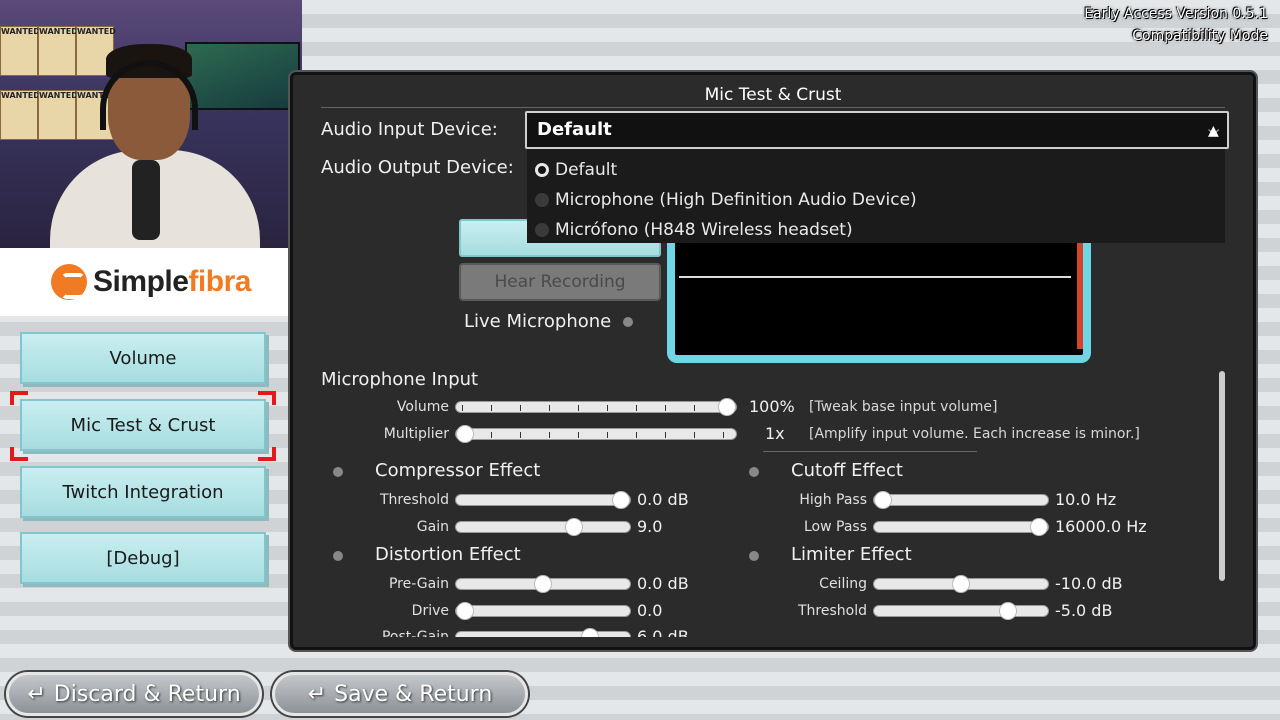 This screenshot has width=1280, height=720. What do you see at coordinates (663, 499) in the screenshot?
I see `compressor-threshold-value: 0.0 dB` at bounding box center [663, 499].